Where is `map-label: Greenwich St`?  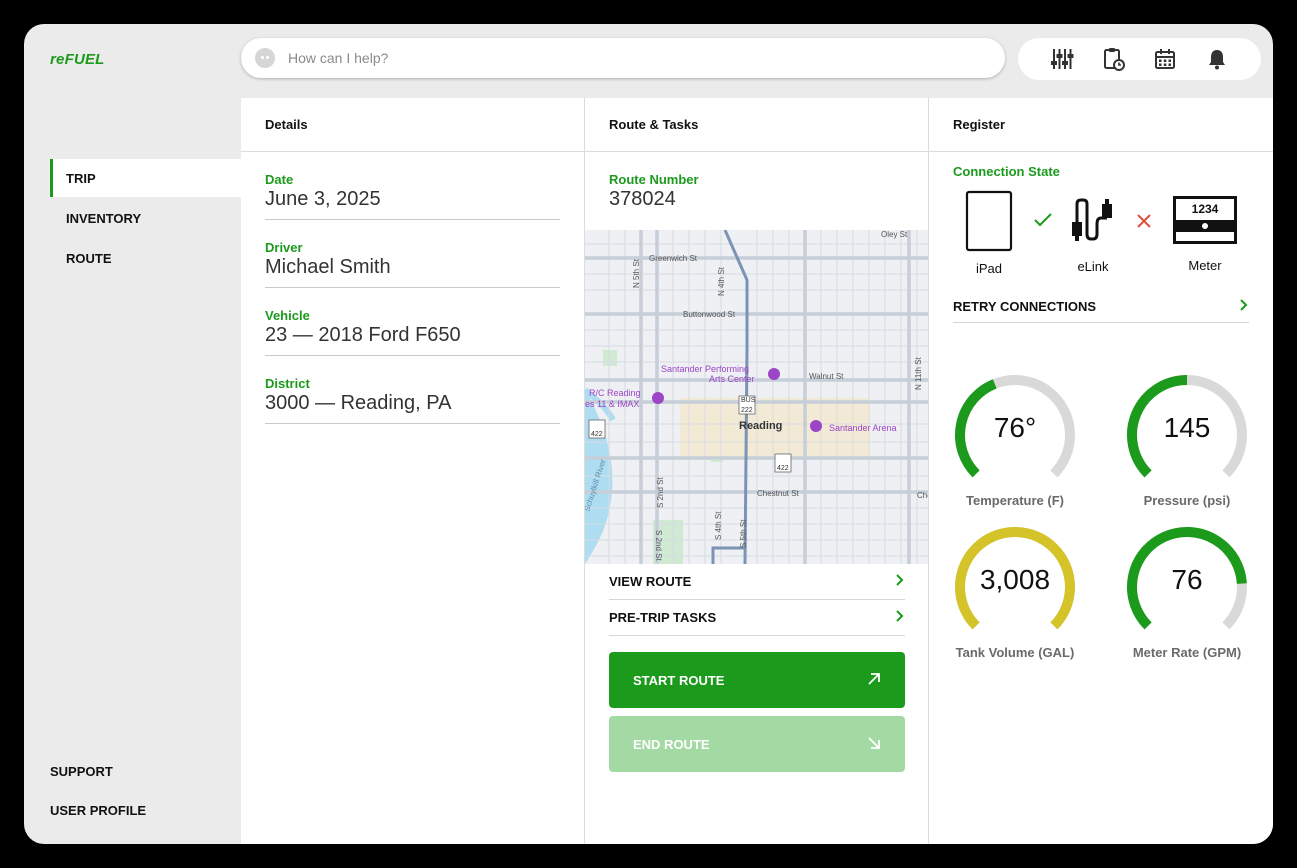 map-label: Greenwich St is located at coordinates (673, 258).